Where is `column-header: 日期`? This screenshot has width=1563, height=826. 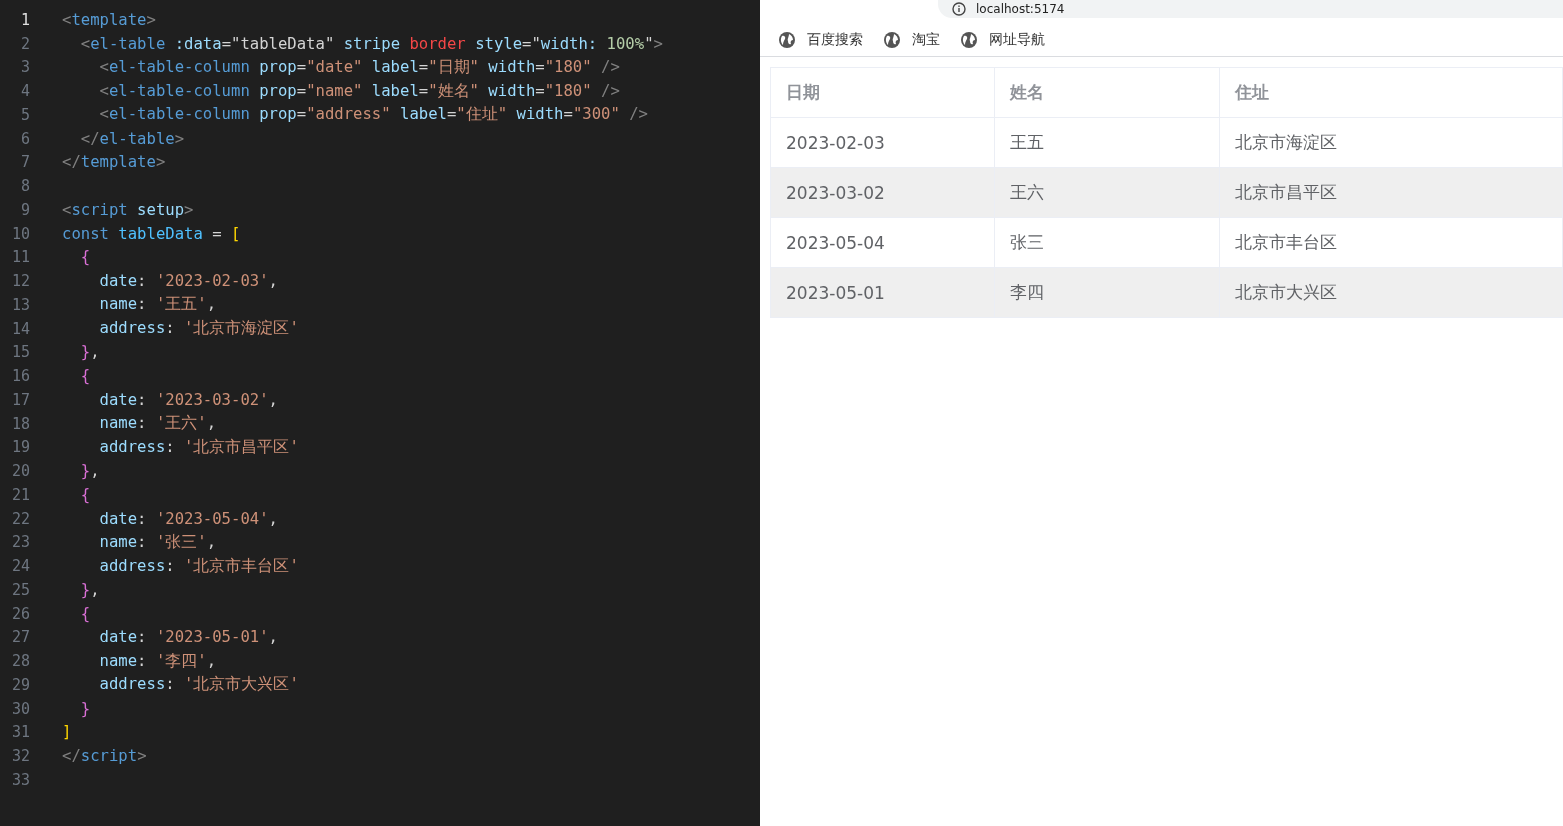
column-header: 日期 is located at coordinates (883, 92).